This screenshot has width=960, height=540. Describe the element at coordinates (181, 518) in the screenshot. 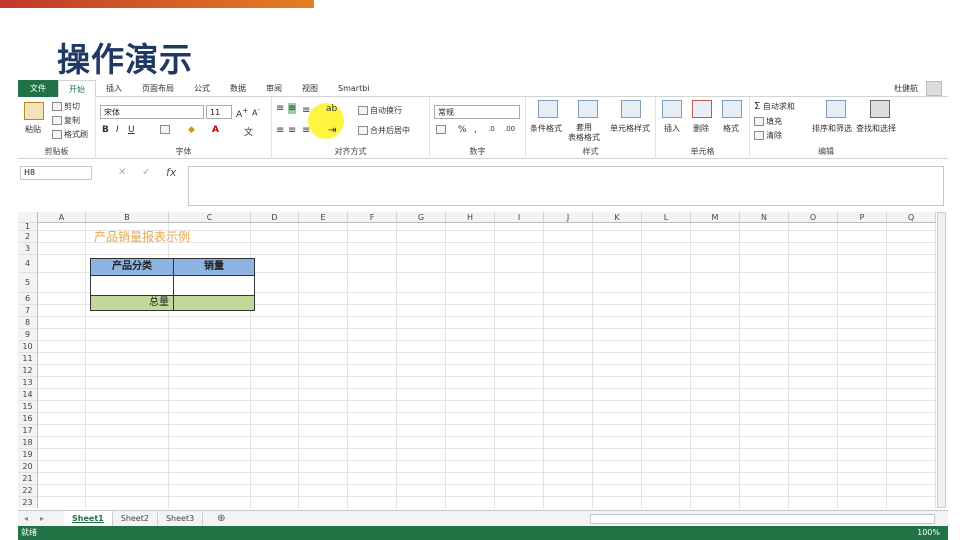

I see `sheet-tab-3: Sheet3` at that location.